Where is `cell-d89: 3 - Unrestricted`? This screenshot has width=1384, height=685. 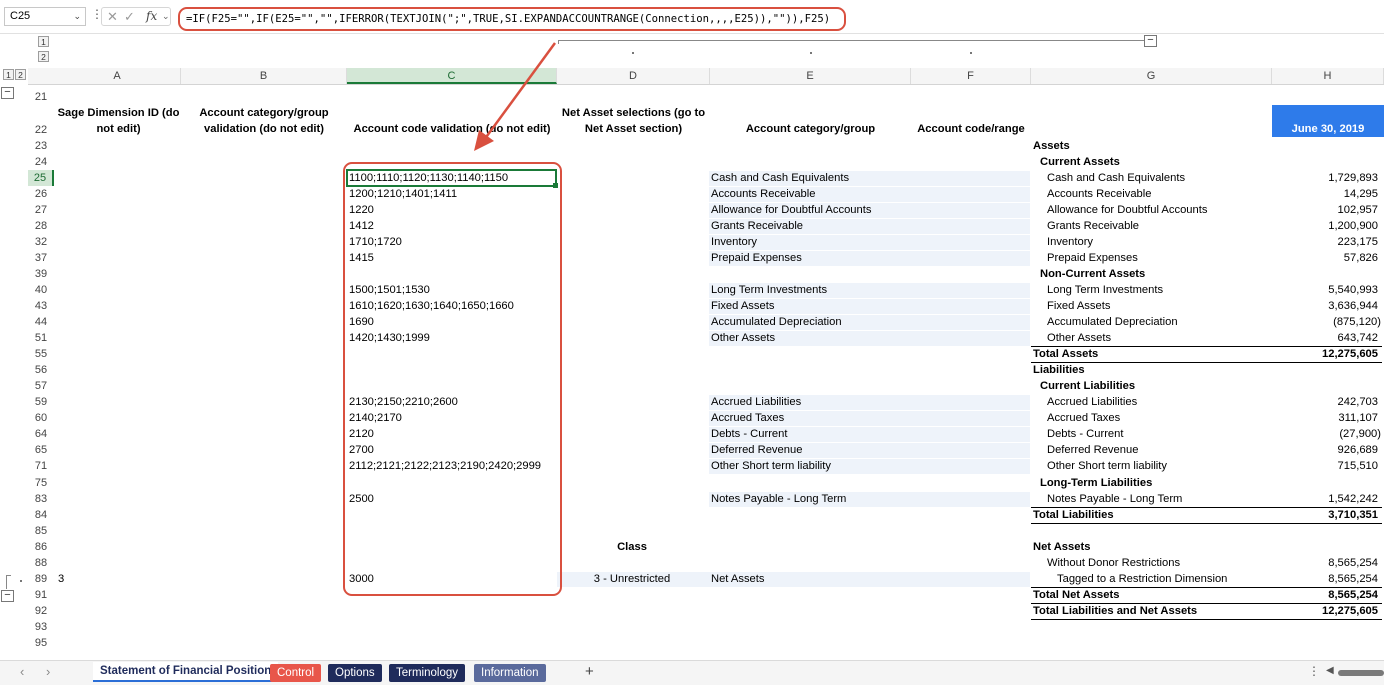 cell-d89: 3 - Unrestricted is located at coordinates (632, 579).